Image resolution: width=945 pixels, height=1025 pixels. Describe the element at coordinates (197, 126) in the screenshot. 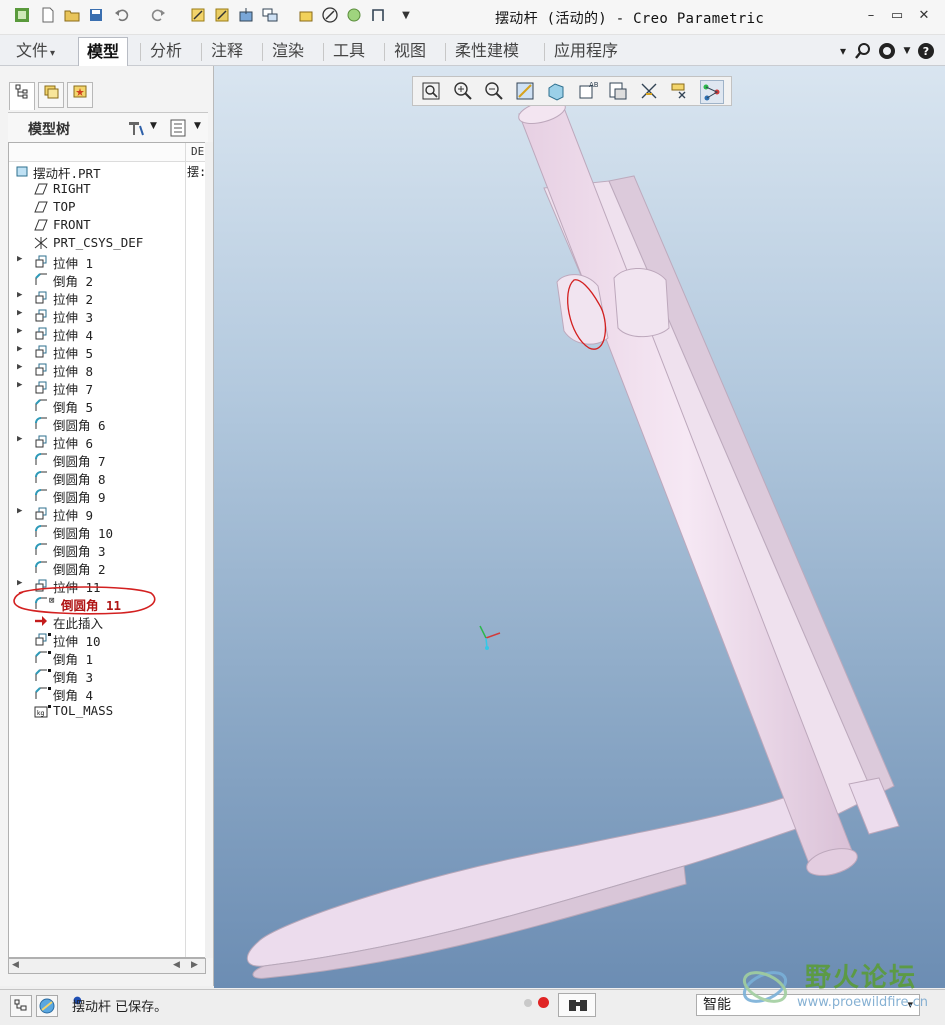

I see `tree-display-dropdown-icon: ▼` at that location.